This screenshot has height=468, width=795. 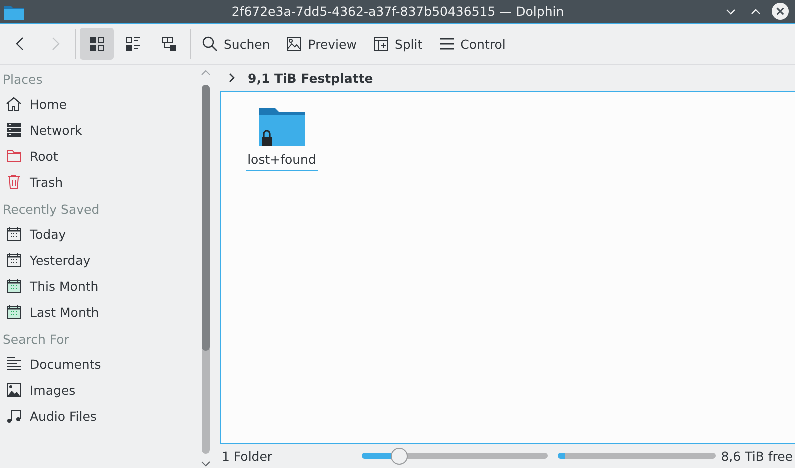 What do you see at coordinates (399, 456) in the screenshot?
I see `slider-handle` at bounding box center [399, 456].